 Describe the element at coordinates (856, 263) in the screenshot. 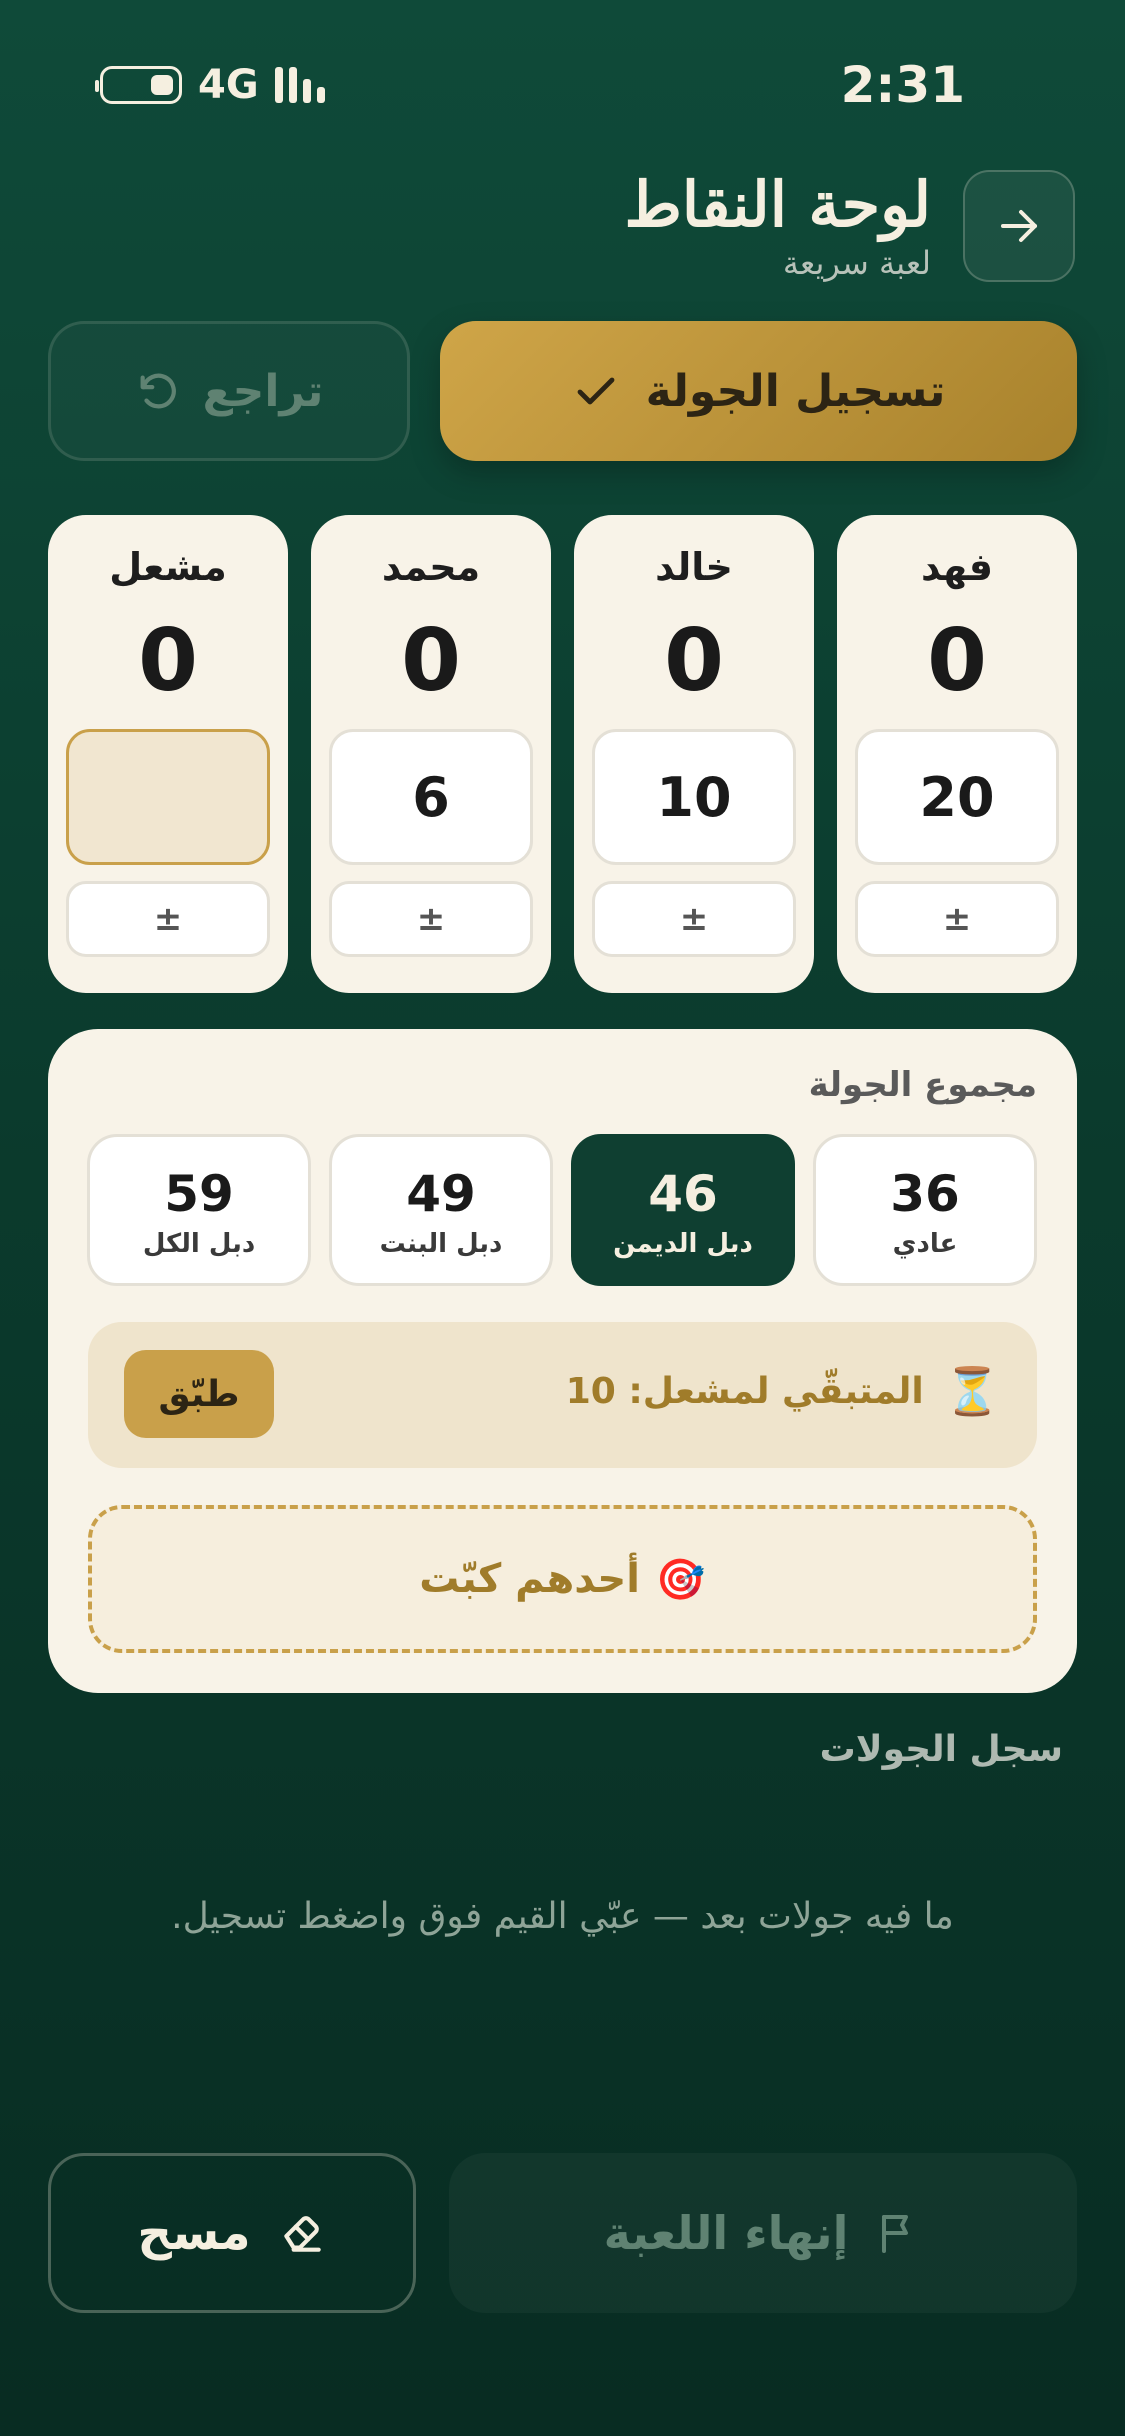

I see `page-subtitle: لعبة سريعة` at that location.